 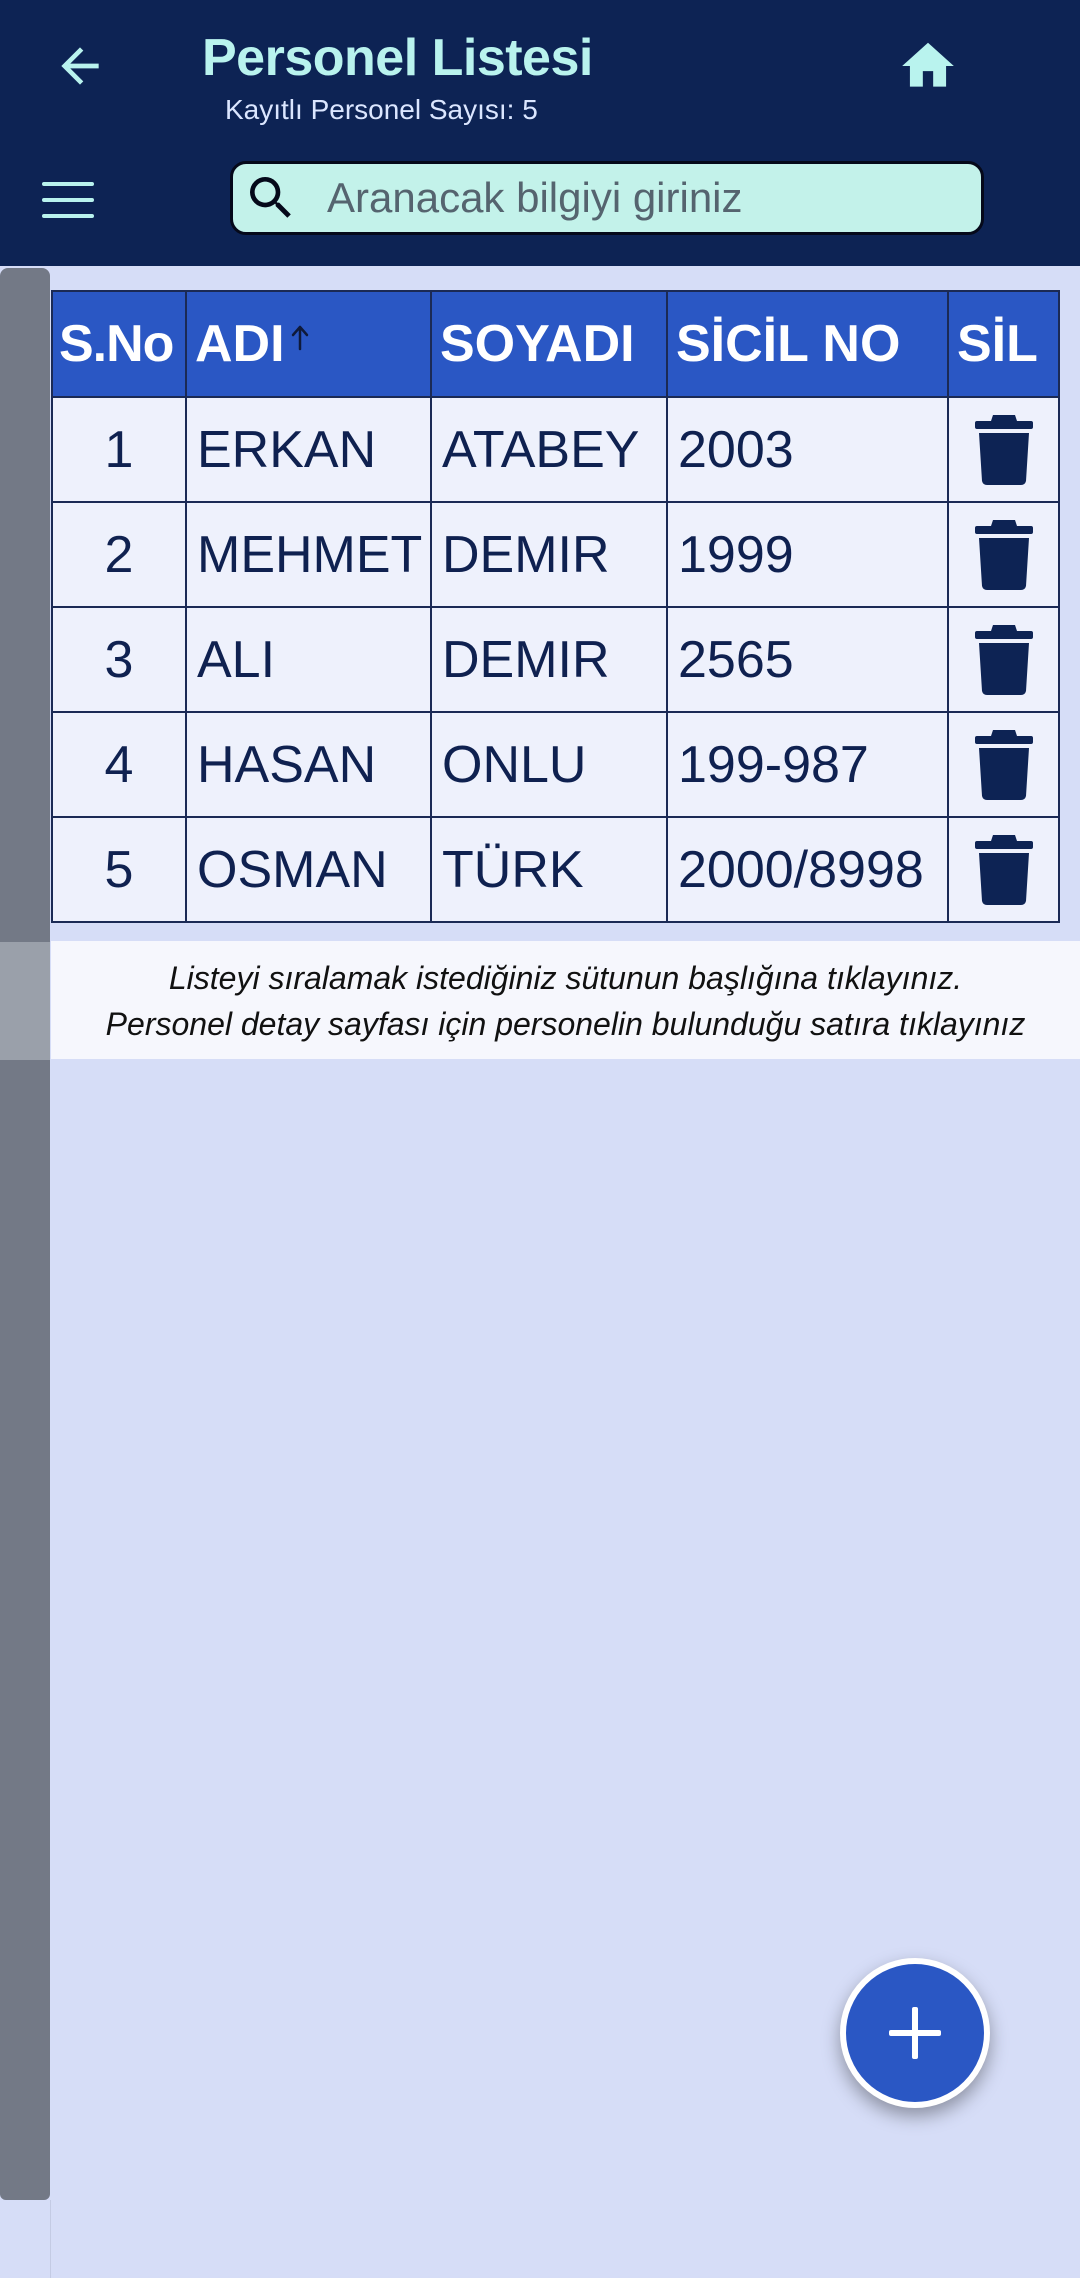 I want to click on hamburger-menu-icon, so click(x=68, y=200).